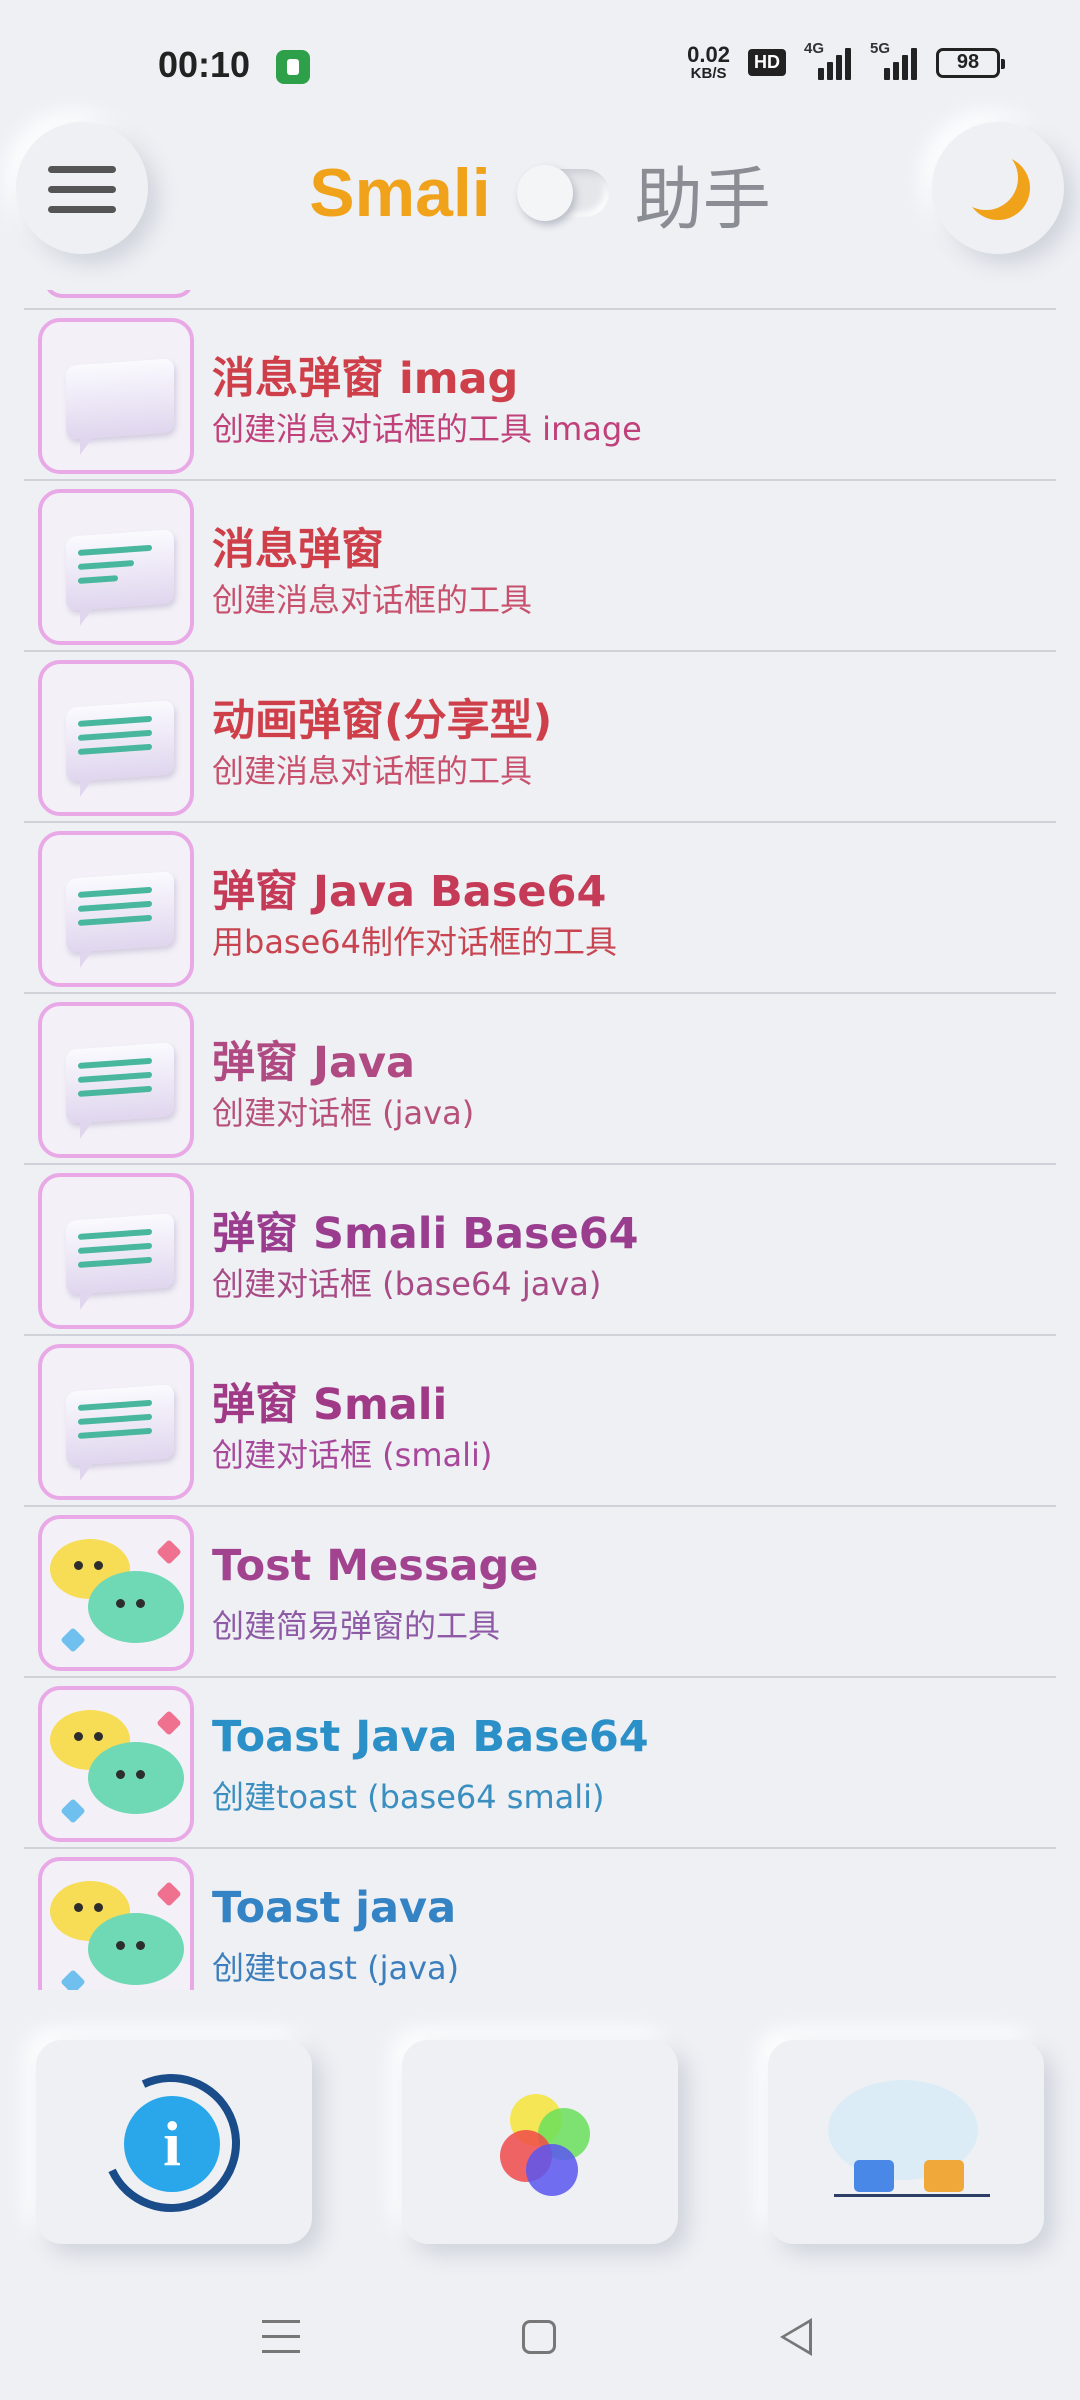  Describe the element at coordinates (425, 1234) in the screenshot. I see `item-title: 弹窗 Smali Base64` at that location.